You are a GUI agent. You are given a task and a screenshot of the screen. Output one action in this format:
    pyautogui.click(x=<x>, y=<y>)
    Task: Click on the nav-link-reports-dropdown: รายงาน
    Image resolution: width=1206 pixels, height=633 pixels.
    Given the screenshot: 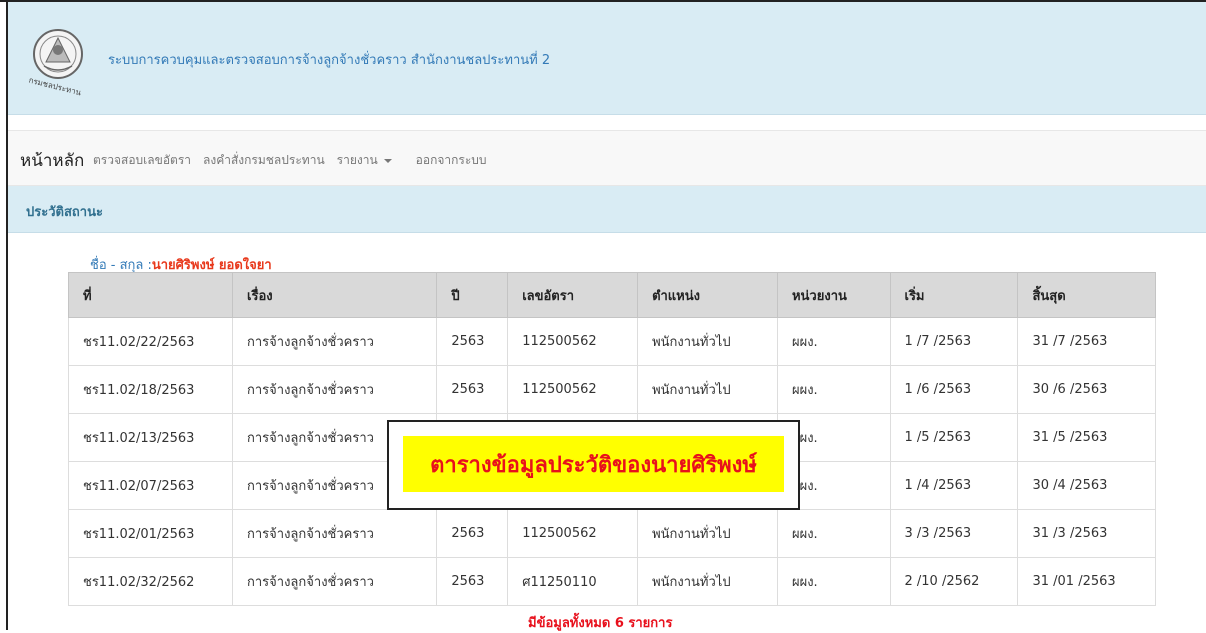 What is the action you would take?
    pyautogui.click(x=370, y=160)
    